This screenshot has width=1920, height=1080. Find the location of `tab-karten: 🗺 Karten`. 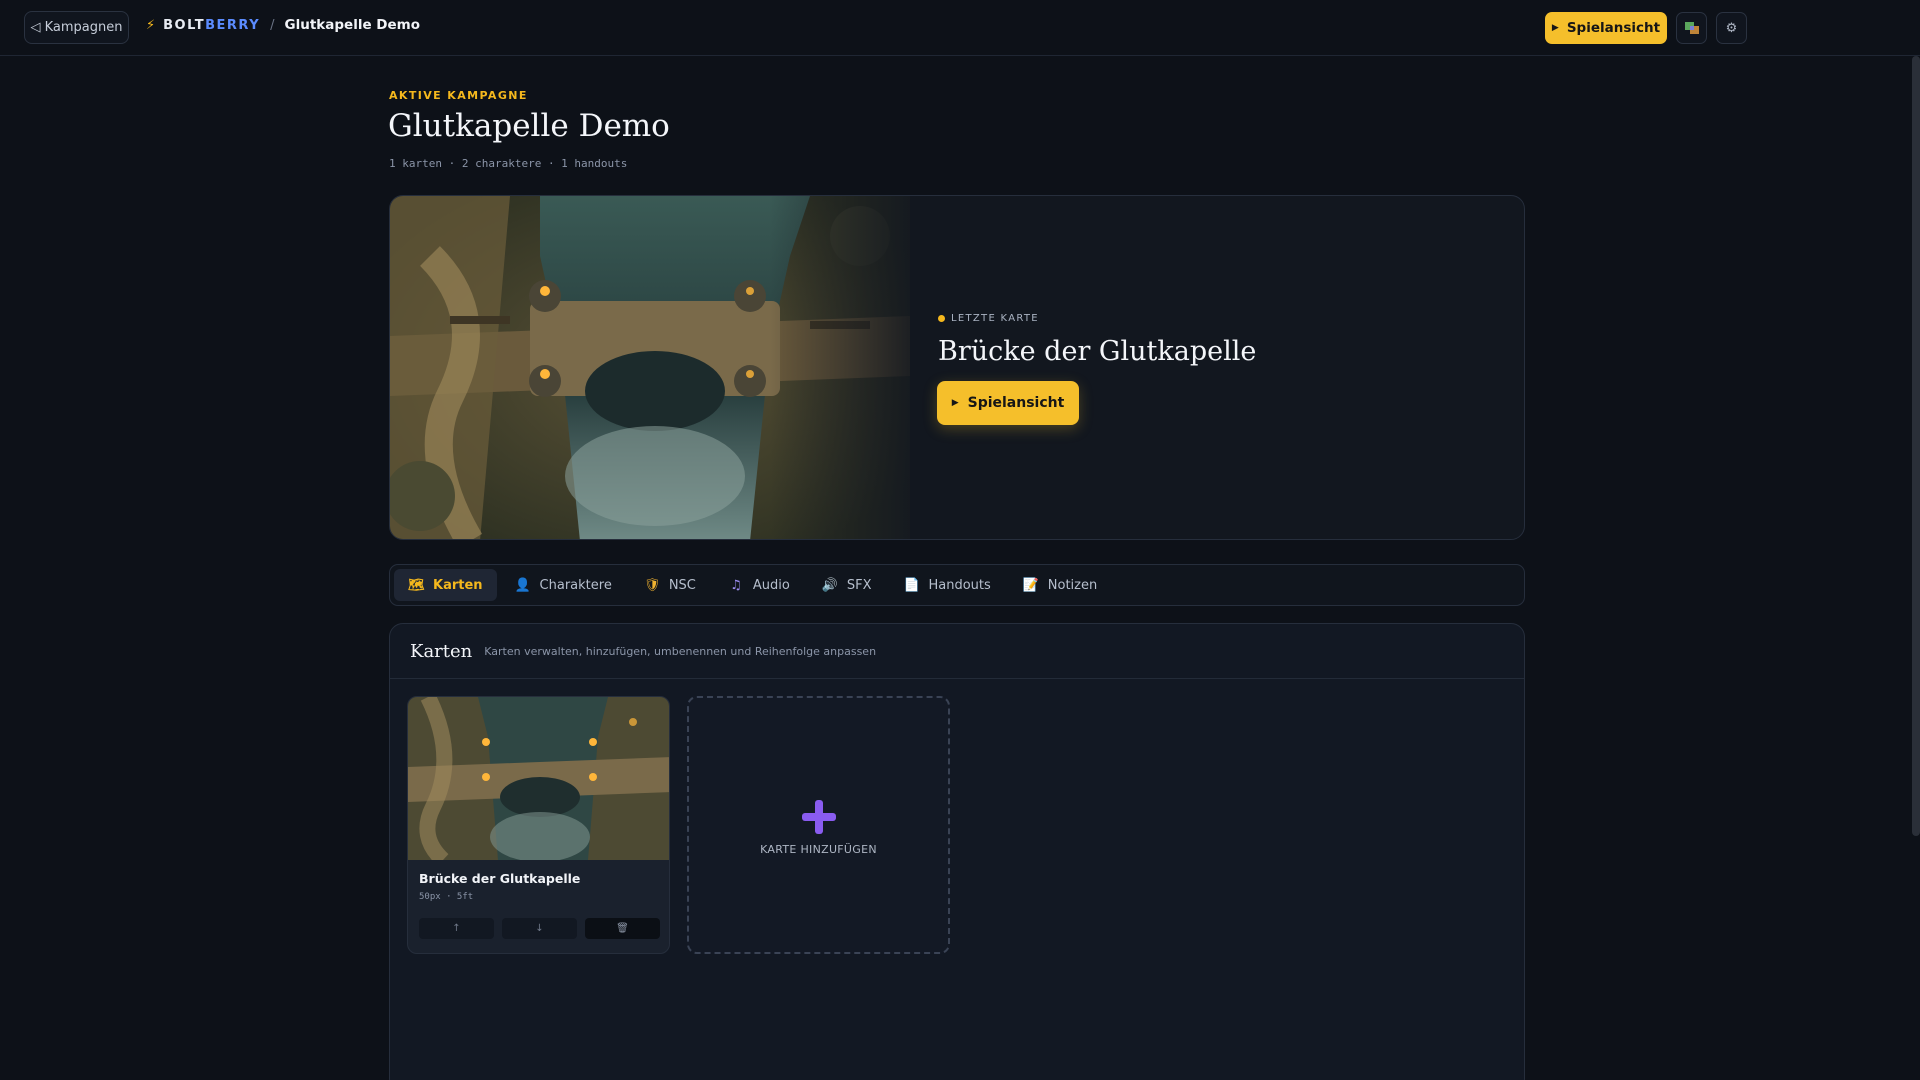

tab-karten: 🗺 Karten is located at coordinates (445, 585).